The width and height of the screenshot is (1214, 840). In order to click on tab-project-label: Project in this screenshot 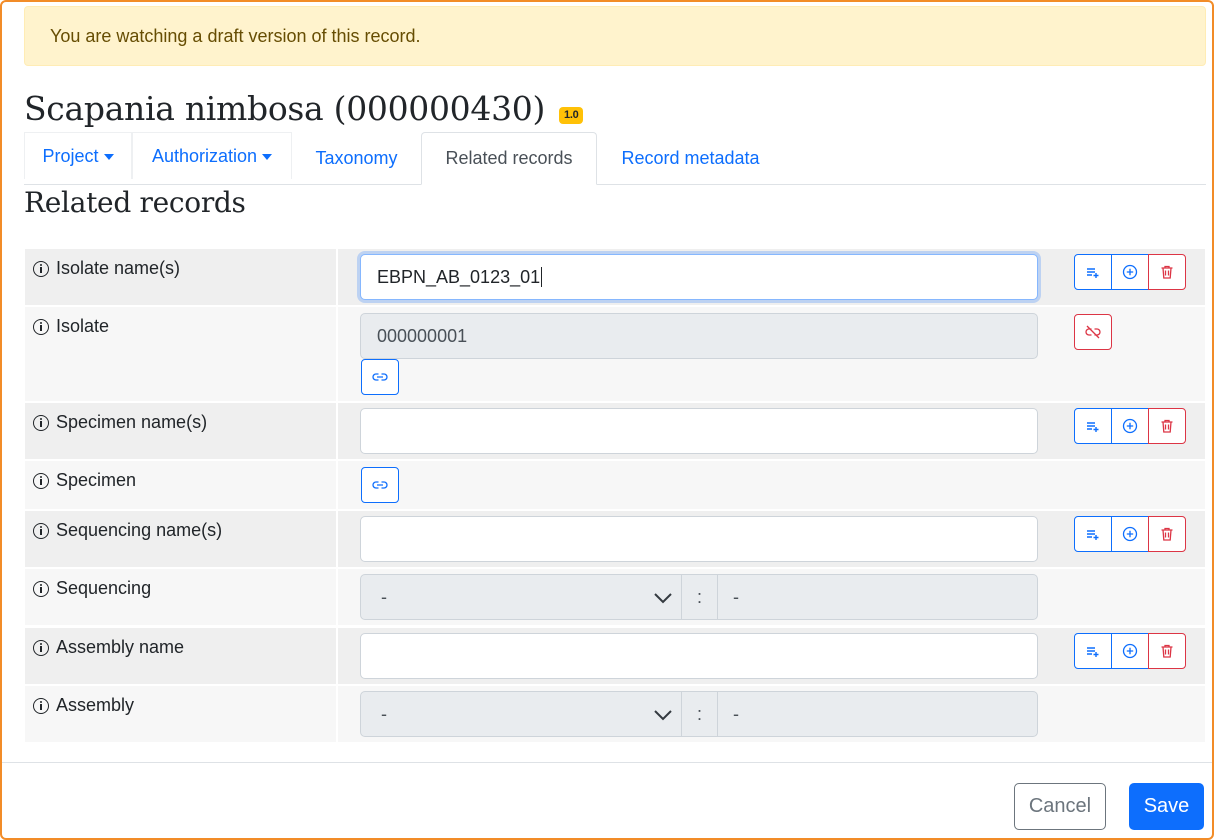, I will do `click(70, 155)`.